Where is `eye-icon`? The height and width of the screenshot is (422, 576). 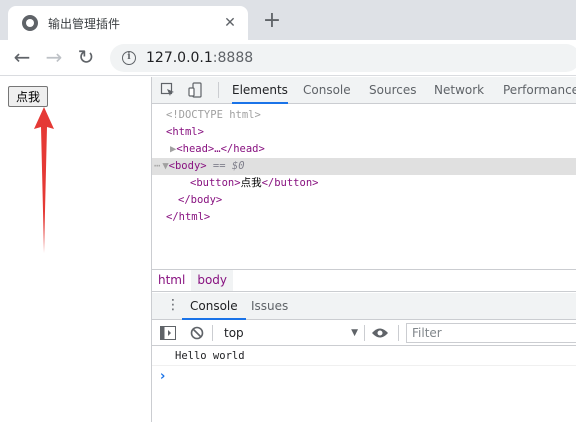 eye-icon is located at coordinates (380, 333).